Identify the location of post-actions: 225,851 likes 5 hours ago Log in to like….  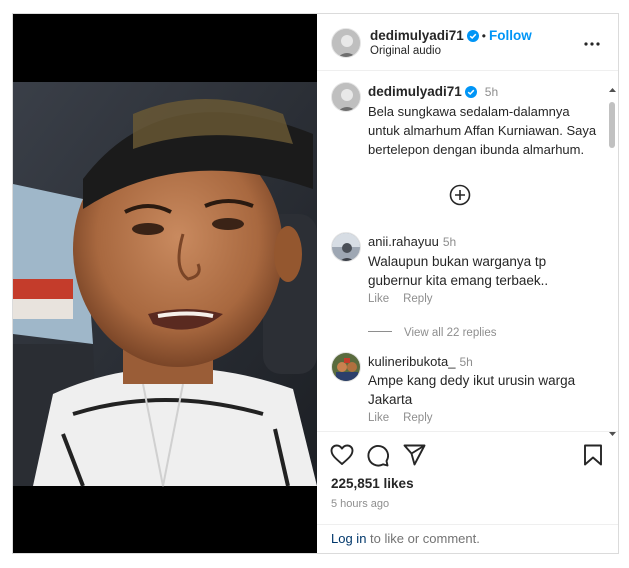
(467, 492).